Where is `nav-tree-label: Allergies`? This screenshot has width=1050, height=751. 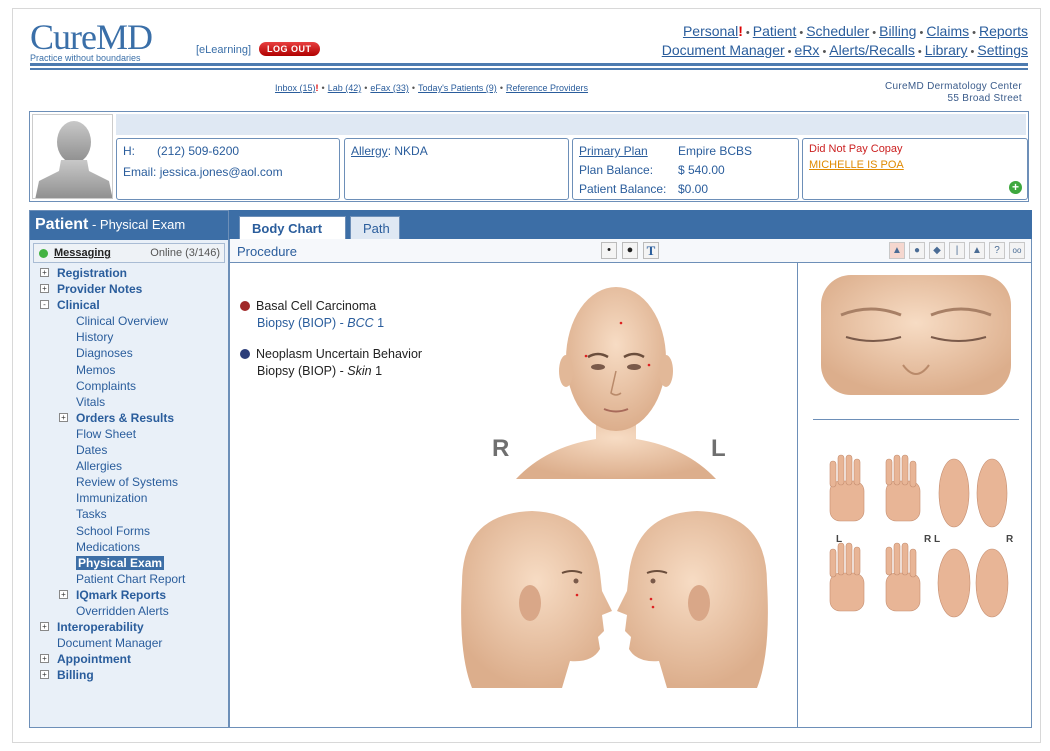 nav-tree-label: Allergies is located at coordinates (99, 466).